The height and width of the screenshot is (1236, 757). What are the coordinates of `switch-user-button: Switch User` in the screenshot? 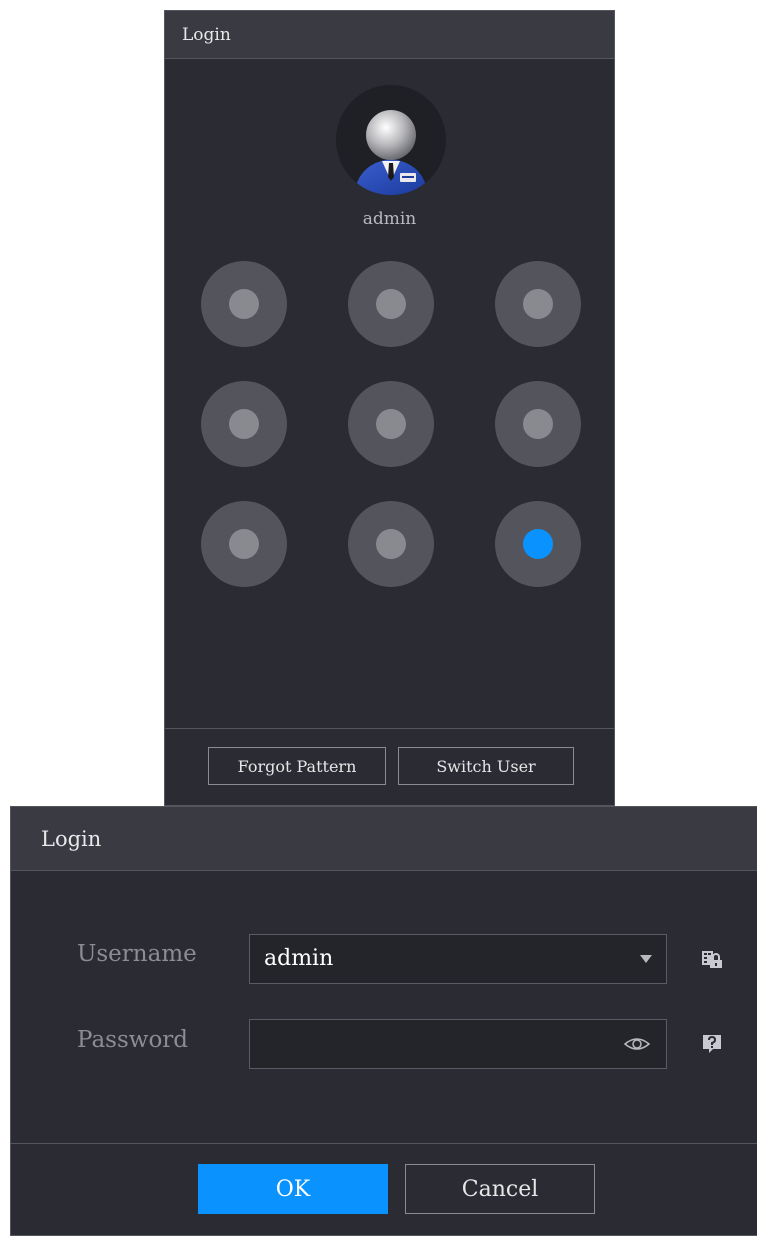 It's located at (486, 766).